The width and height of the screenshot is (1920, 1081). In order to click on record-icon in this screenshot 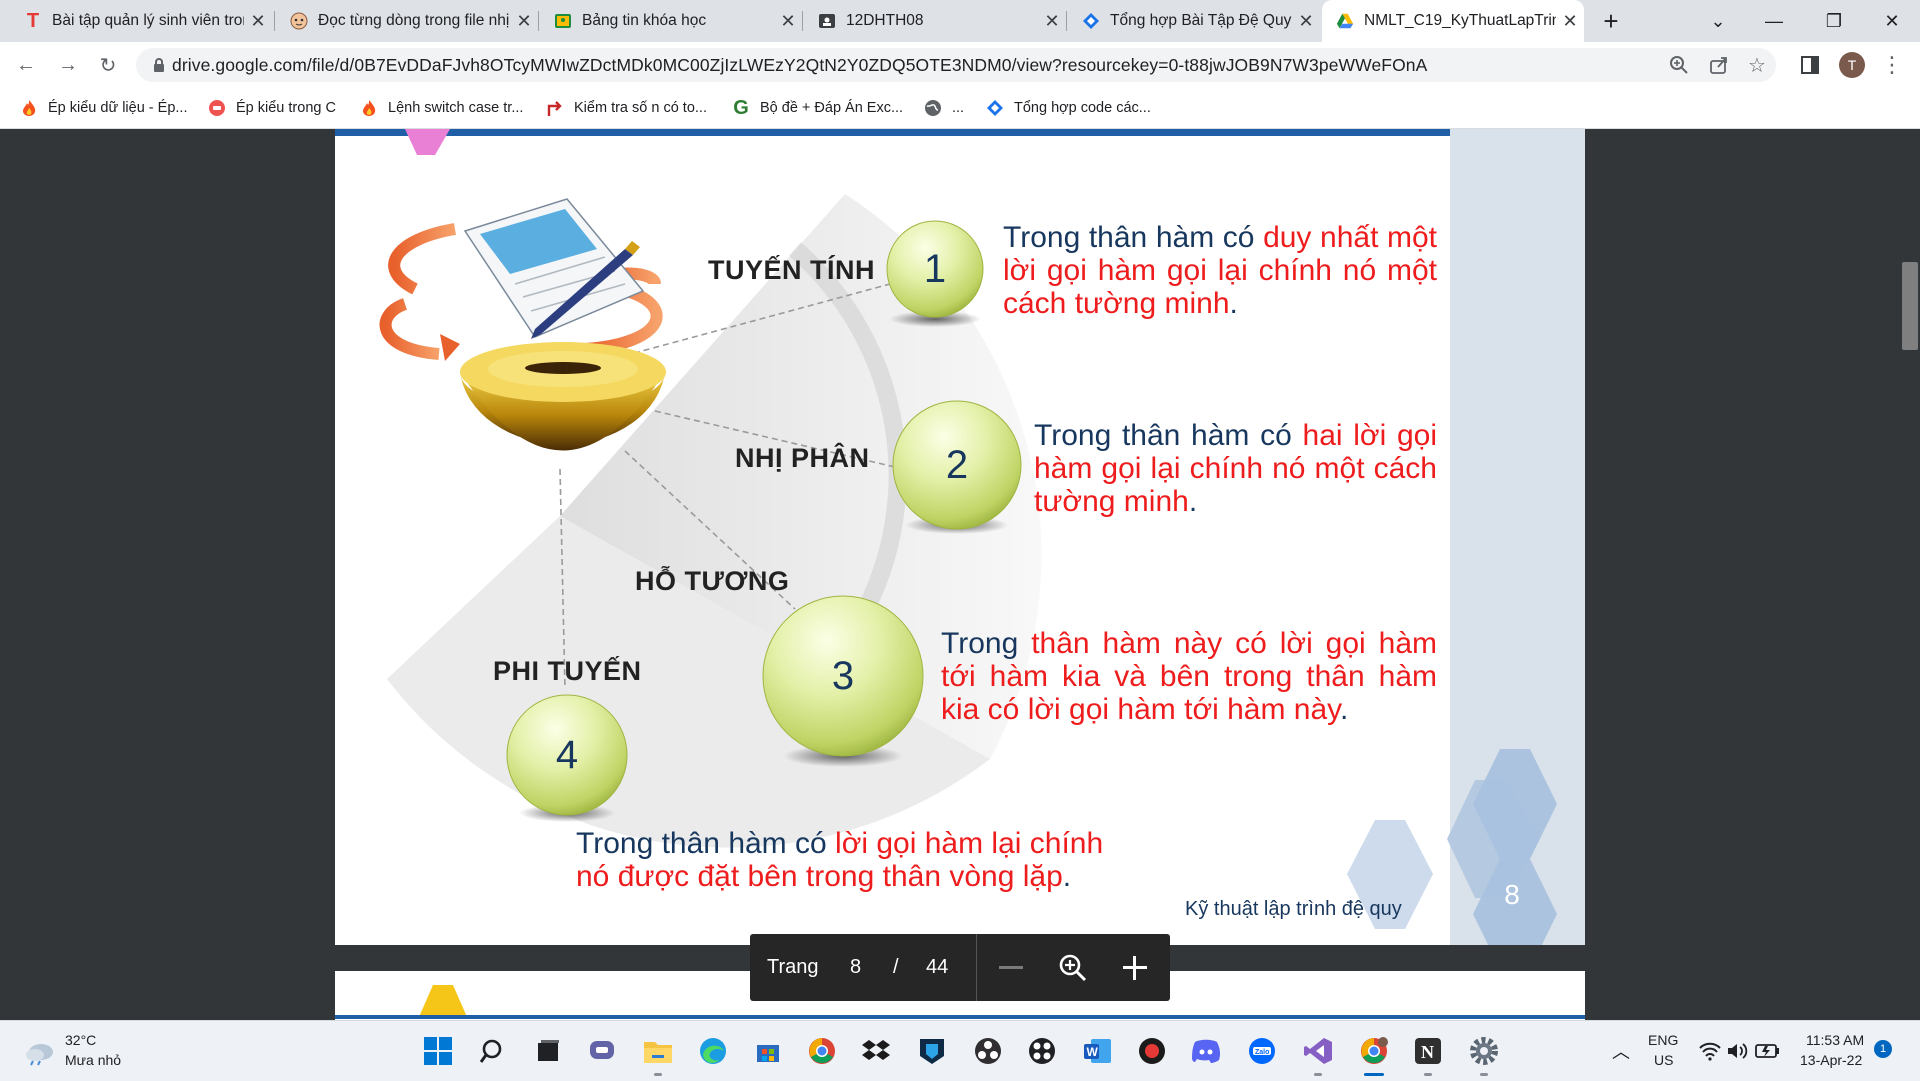, I will do `click(1152, 1051)`.